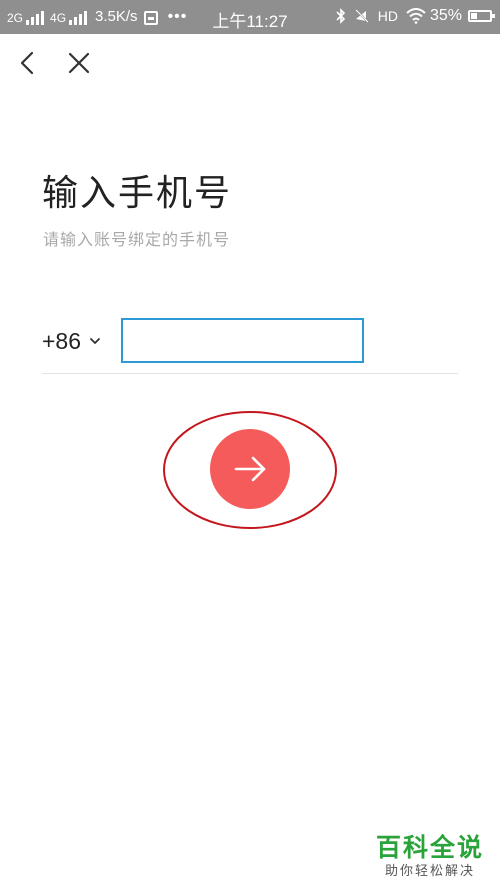  Describe the element at coordinates (362, 16) in the screenshot. I see `mute-icon` at that location.